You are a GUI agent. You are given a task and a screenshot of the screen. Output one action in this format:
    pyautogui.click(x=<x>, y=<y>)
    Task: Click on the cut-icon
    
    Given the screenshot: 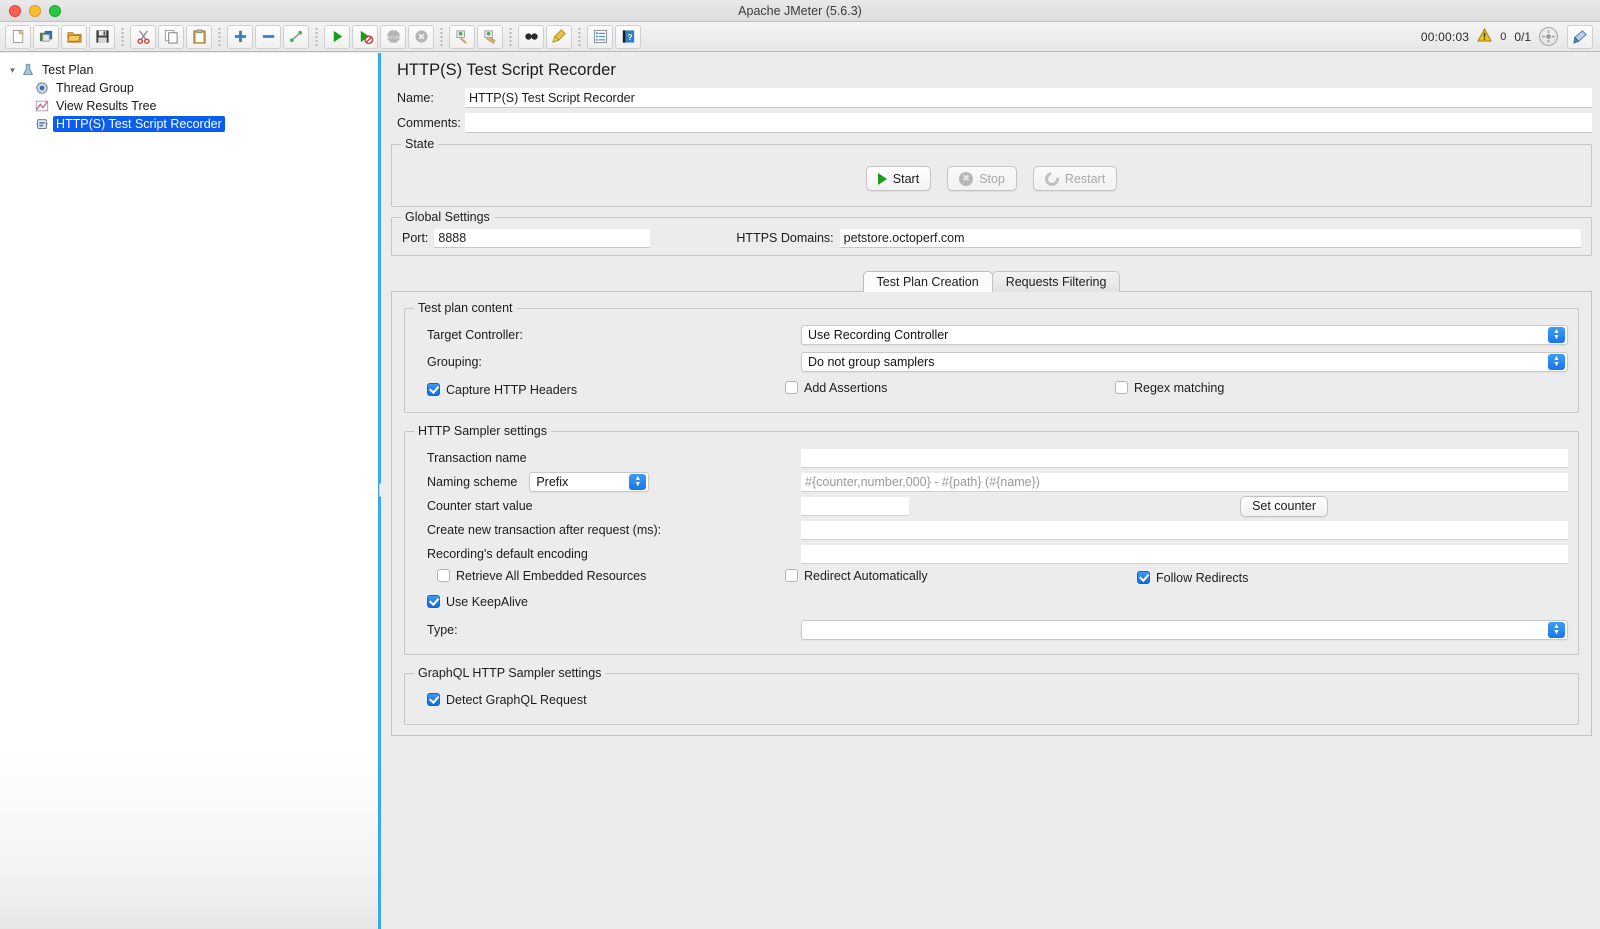 What is the action you would take?
    pyautogui.click(x=143, y=36)
    